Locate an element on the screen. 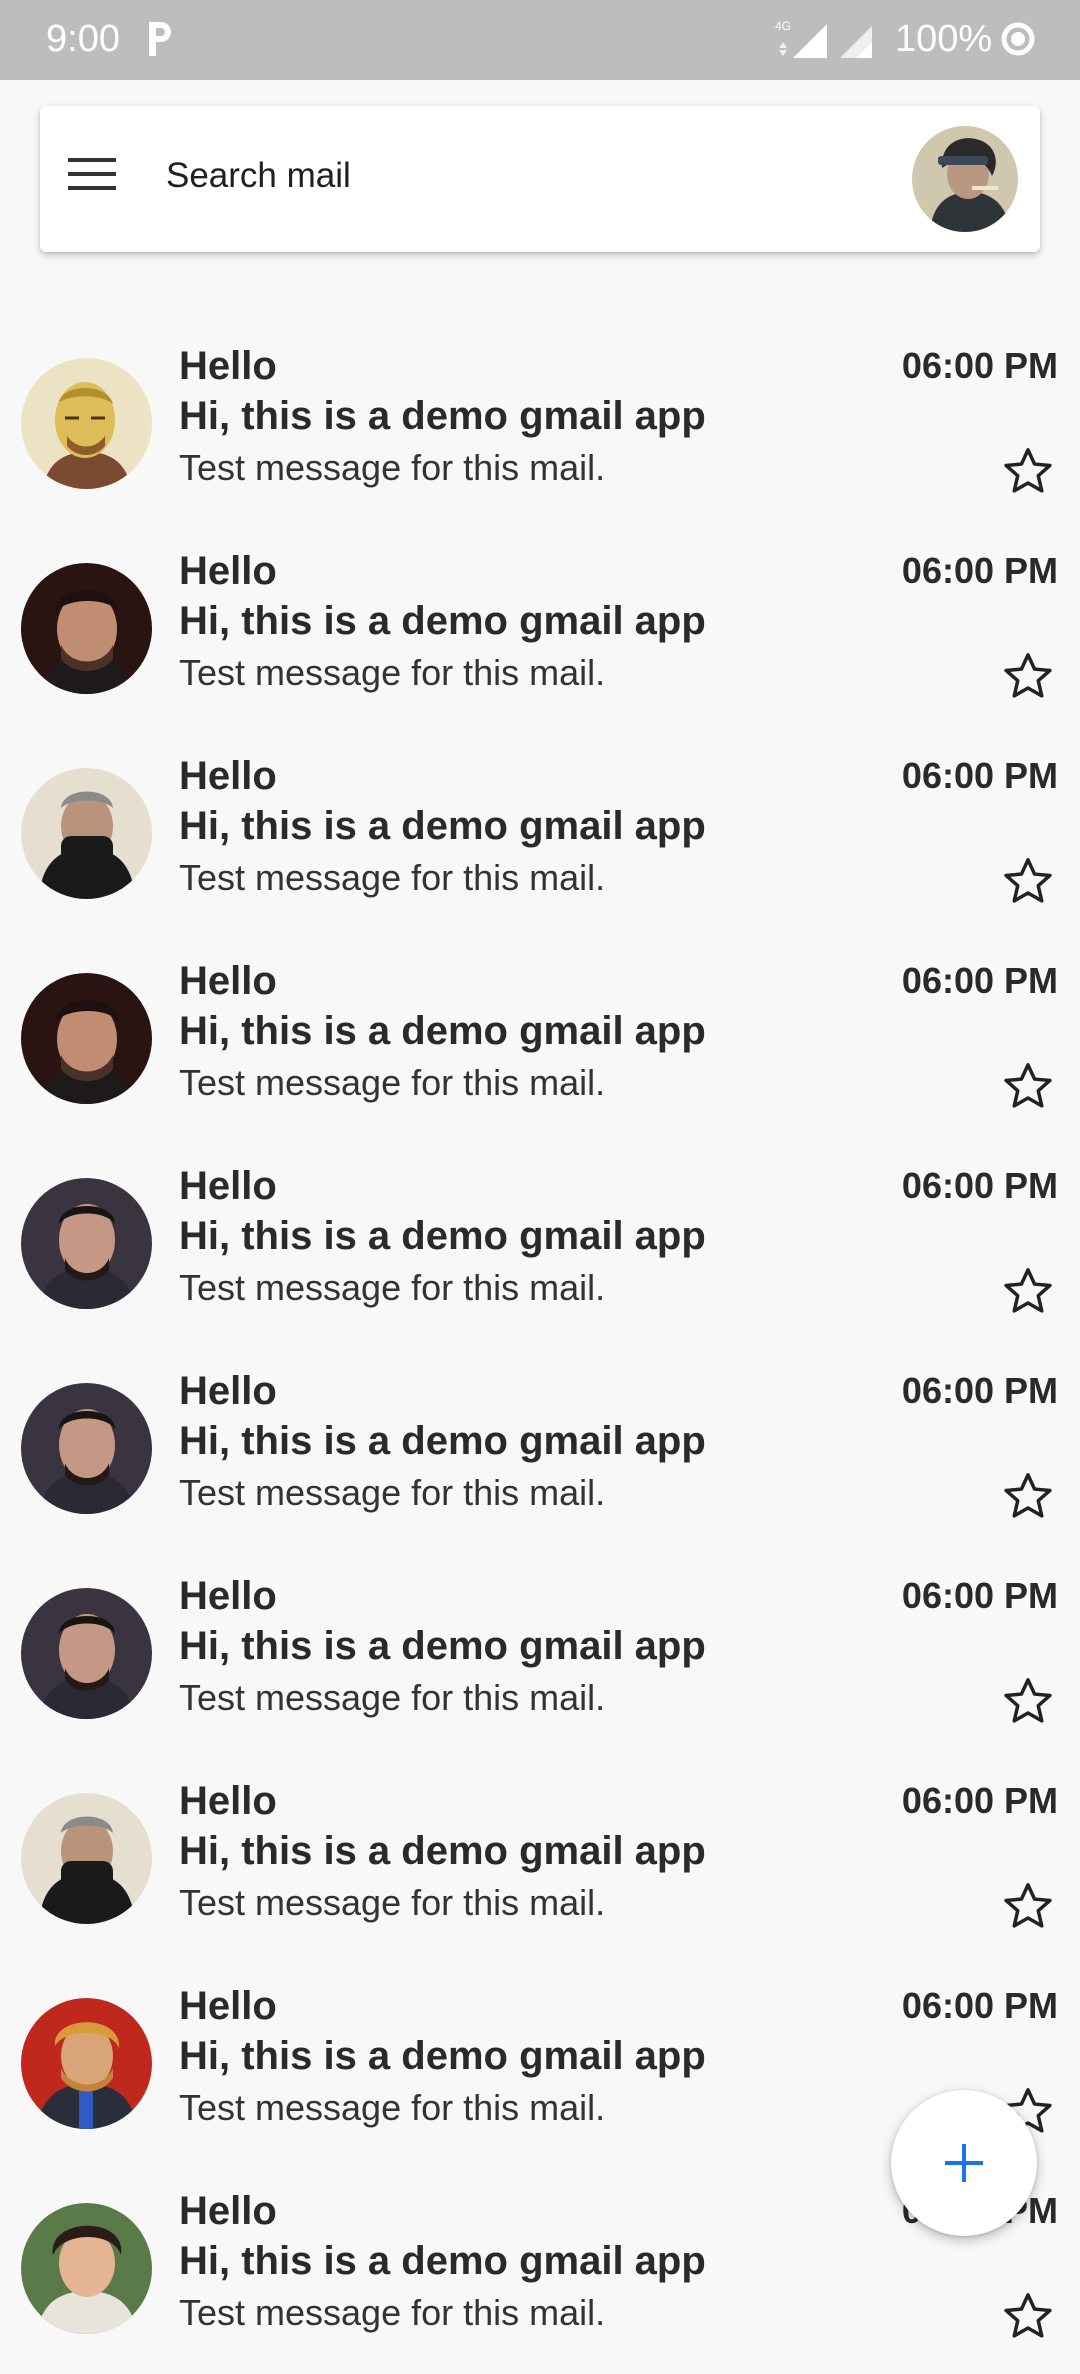  compose-button is located at coordinates (964, 2163).